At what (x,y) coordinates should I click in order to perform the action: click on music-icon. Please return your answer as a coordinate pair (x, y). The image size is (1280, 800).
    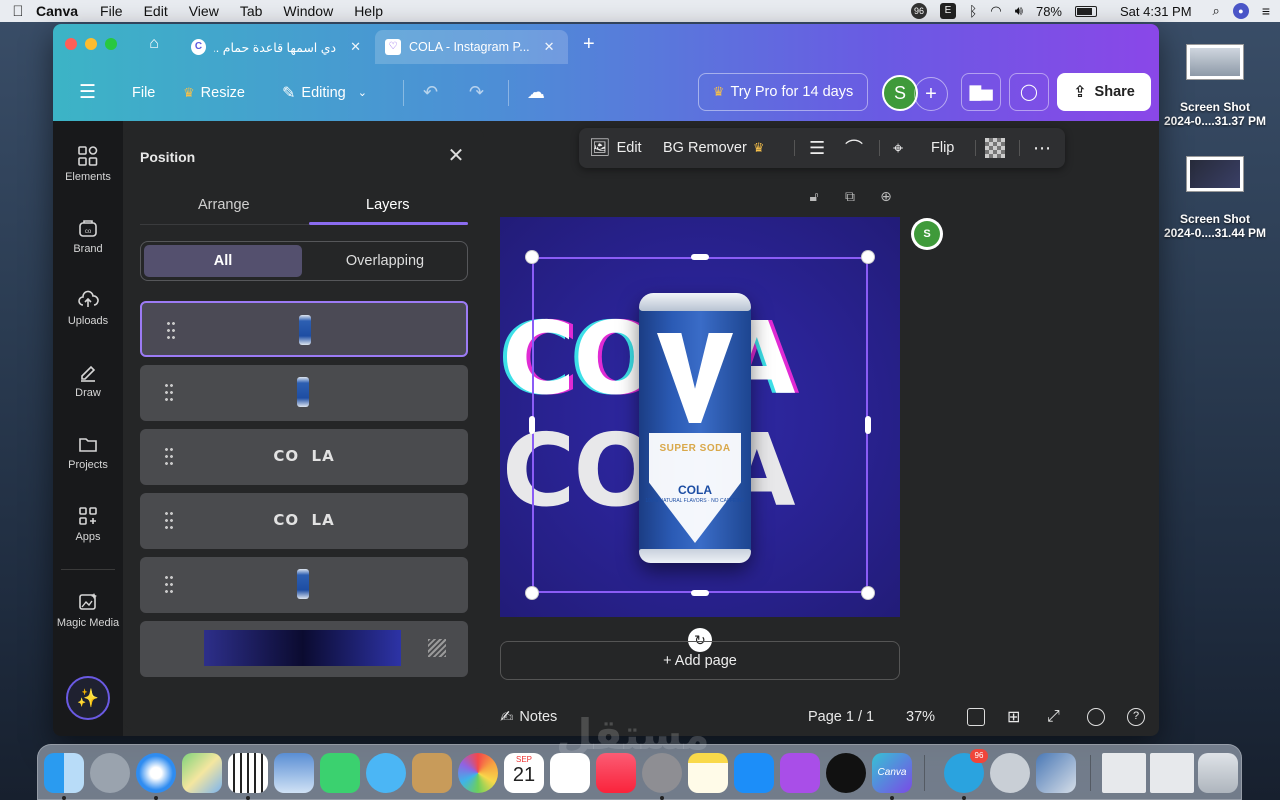
    Looking at the image, I should click on (616, 773).